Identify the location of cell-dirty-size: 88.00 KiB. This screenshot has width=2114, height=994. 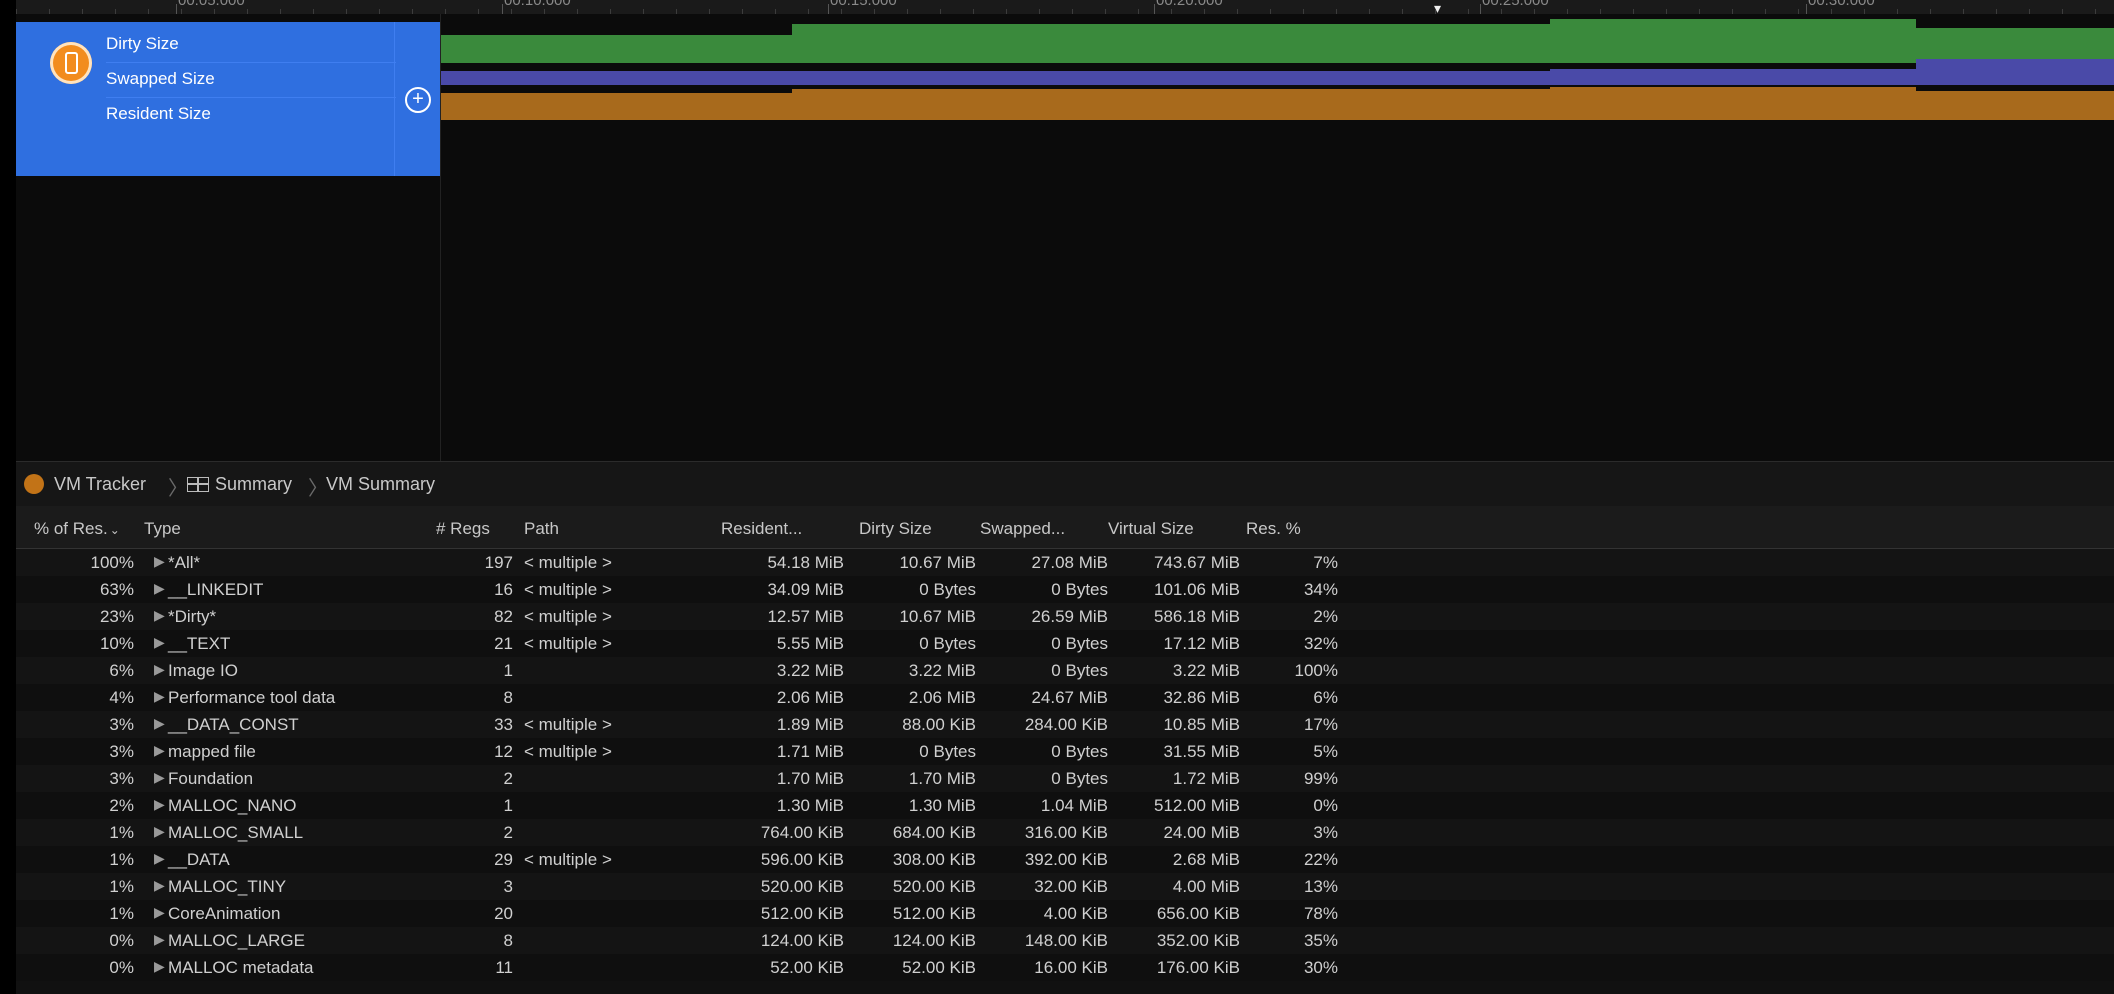
(939, 724).